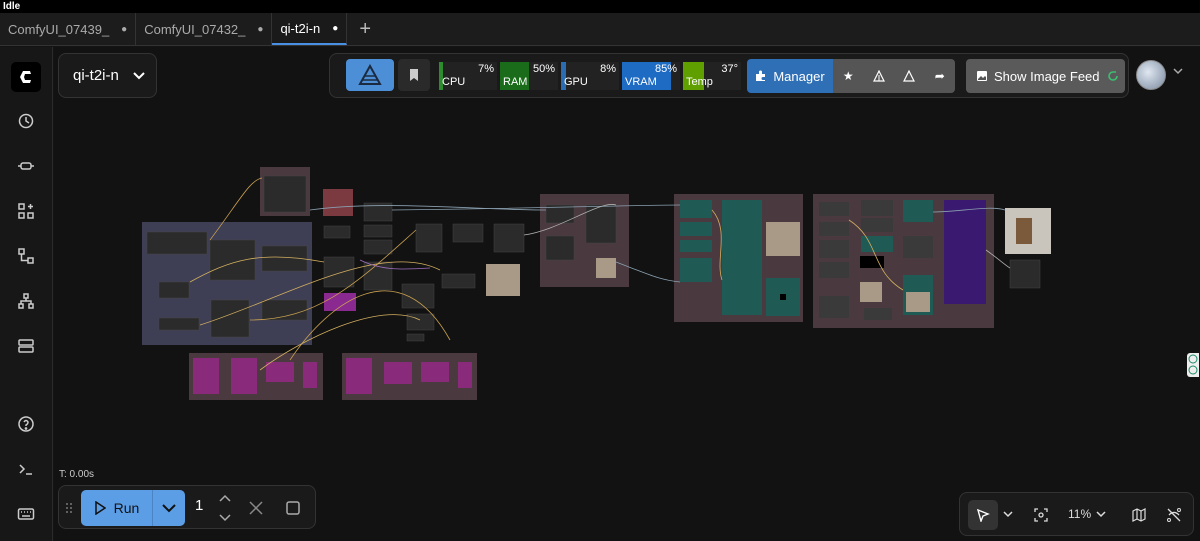  What do you see at coordinates (1193, 365) in the screenshot?
I see `side-panel-toggle` at bounding box center [1193, 365].